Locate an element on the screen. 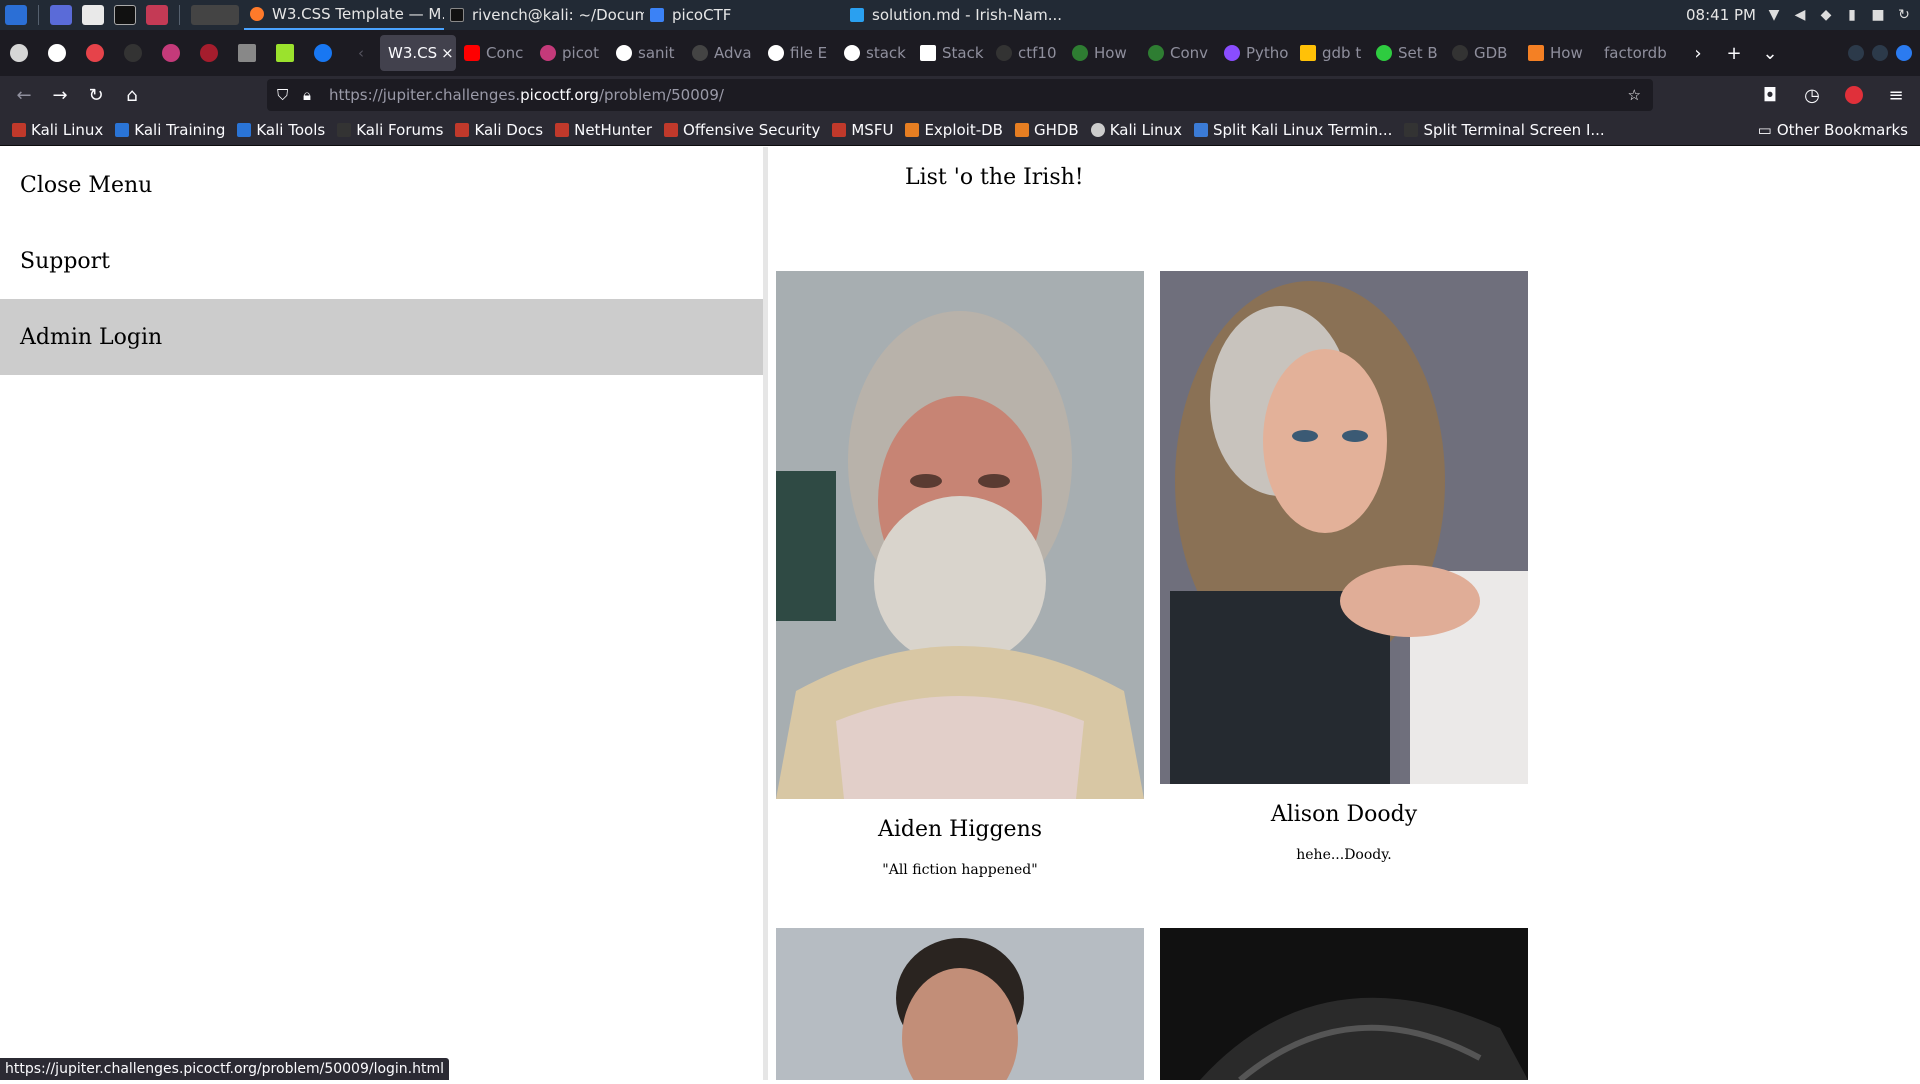 This screenshot has width=1920, height=1084. tab-active: W3.CS × is located at coordinates (418, 53).